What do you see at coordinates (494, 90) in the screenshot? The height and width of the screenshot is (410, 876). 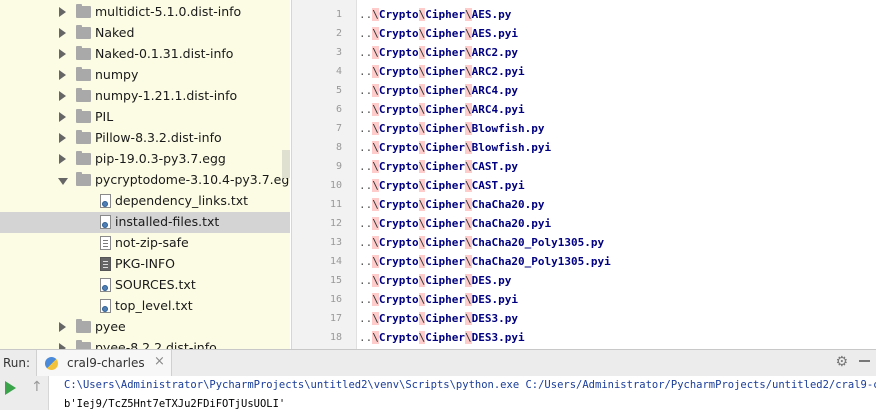 I see `file-name: ARC4.py` at bounding box center [494, 90].